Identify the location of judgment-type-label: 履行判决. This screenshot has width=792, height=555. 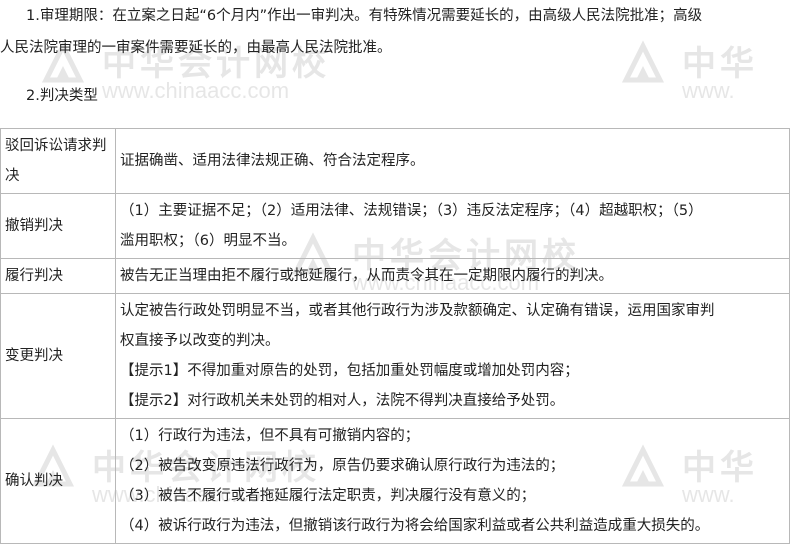
(34, 276).